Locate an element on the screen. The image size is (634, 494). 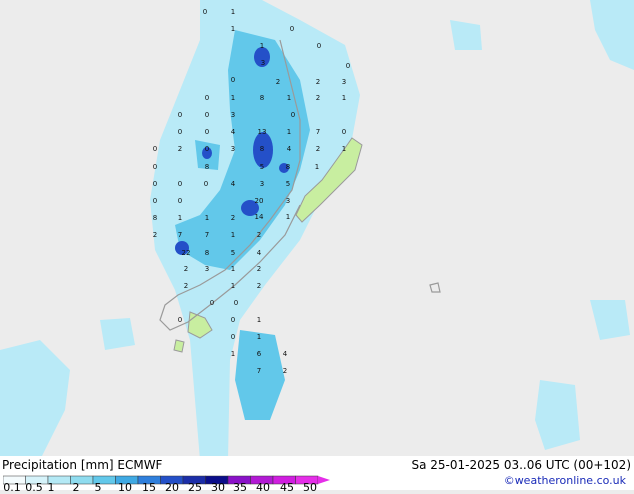
legend-label: 35 is located at coordinates (240, 487).